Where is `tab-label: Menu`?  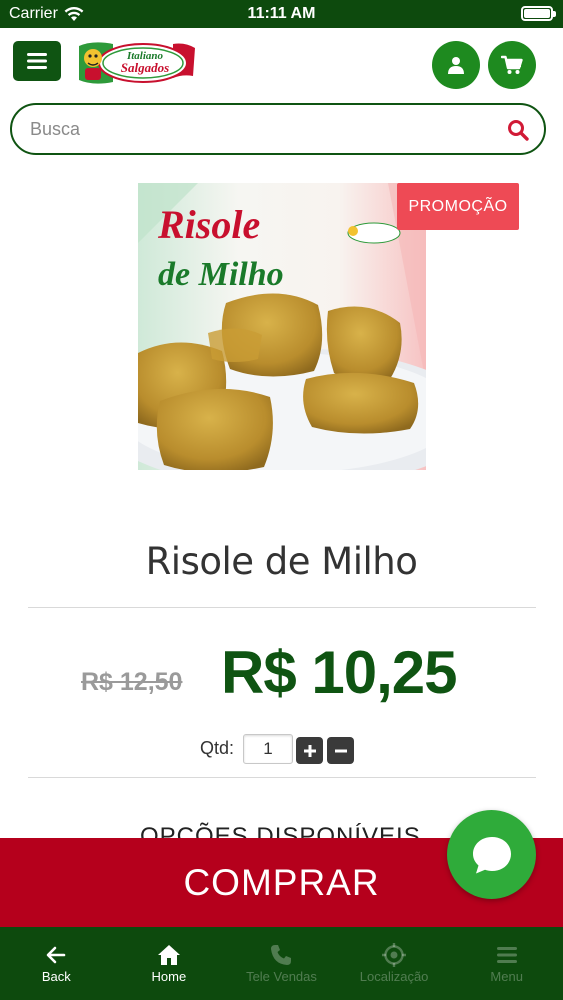 tab-label: Menu is located at coordinates (506, 976).